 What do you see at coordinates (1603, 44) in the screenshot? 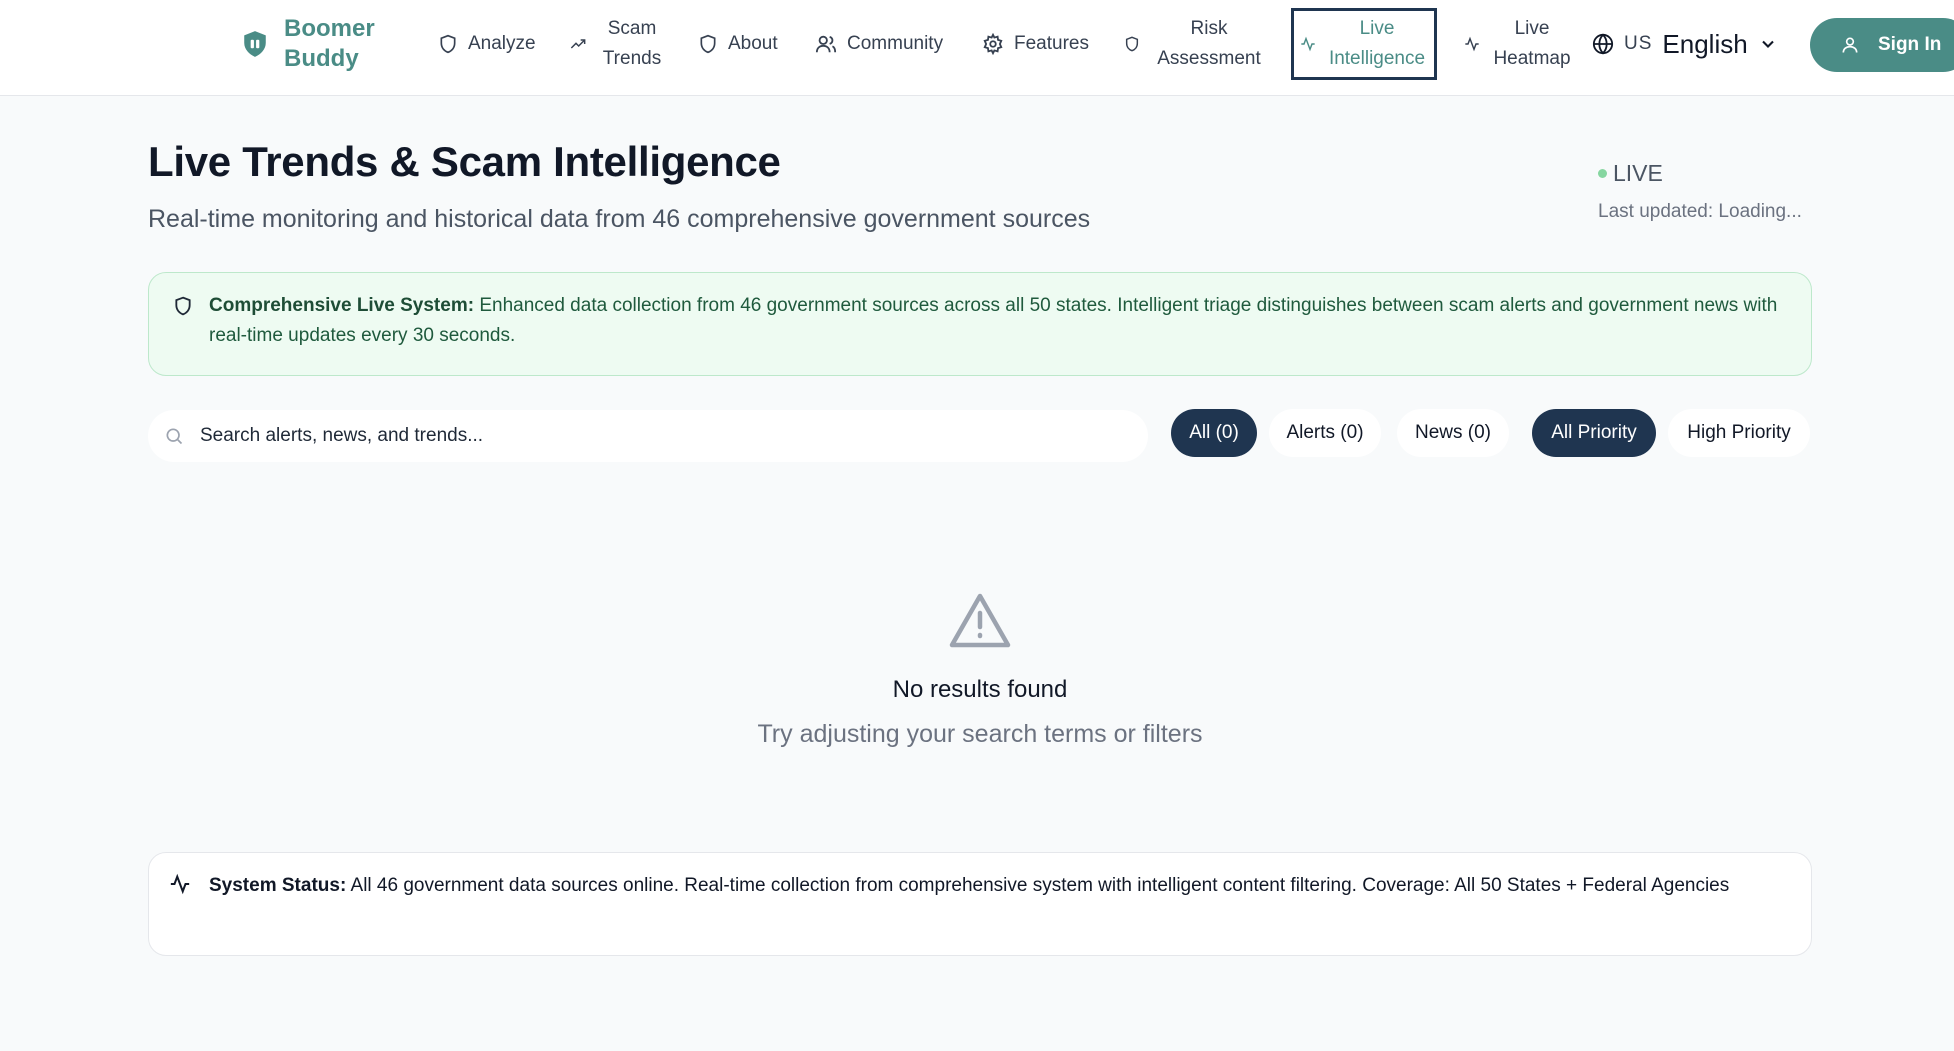
I see `globe-icon` at bounding box center [1603, 44].